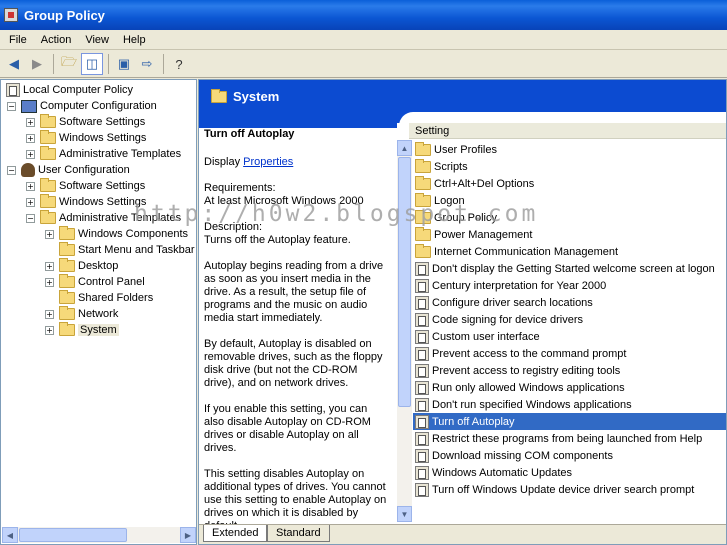 Image resolution: width=727 pixels, height=545 pixels. What do you see at coordinates (569, 421) in the screenshot?
I see `list-item-policy: Turn off Autoplay` at bounding box center [569, 421].